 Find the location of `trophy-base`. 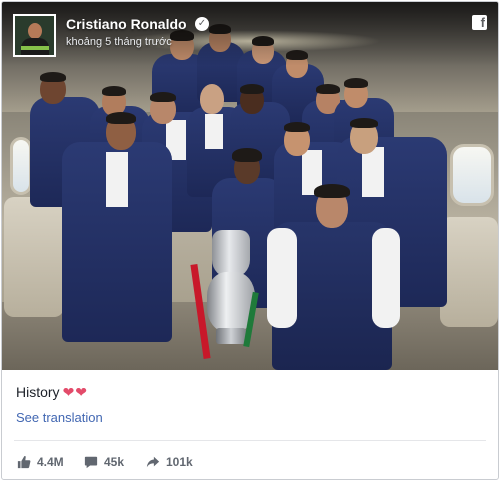

trophy-base is located at coordinates (231, 336).